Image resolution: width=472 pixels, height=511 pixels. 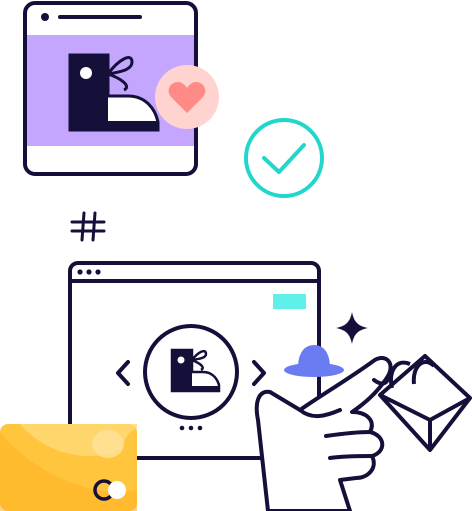 What do you see at coordinates (425, 403) in the screenshot?
I see `shopping-bag-icon` at bounding box center [425, 403].